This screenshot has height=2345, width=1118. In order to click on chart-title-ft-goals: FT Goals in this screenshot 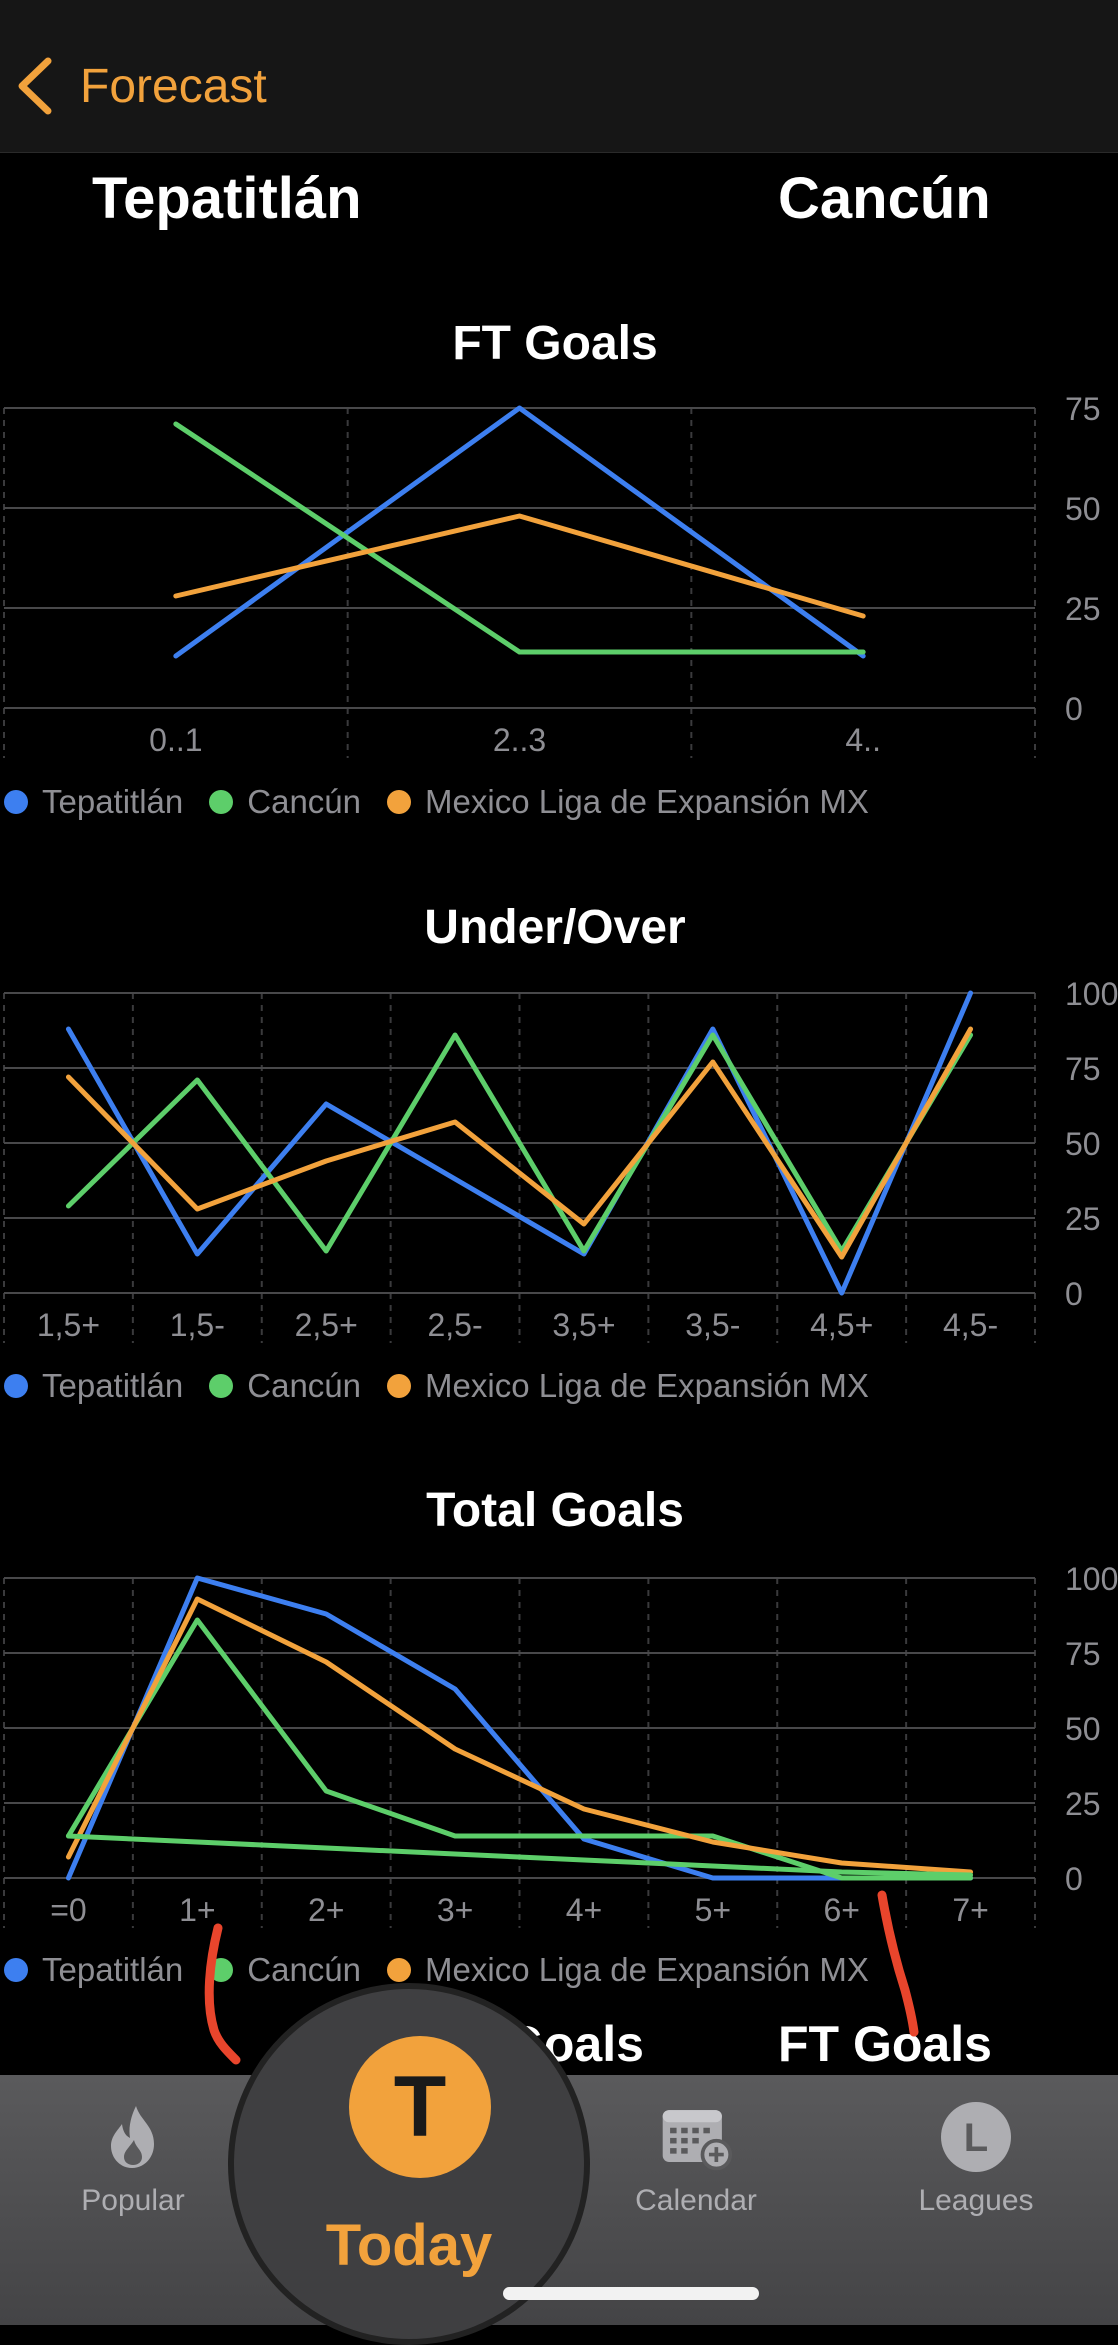, I will do `click(555, 343)`.